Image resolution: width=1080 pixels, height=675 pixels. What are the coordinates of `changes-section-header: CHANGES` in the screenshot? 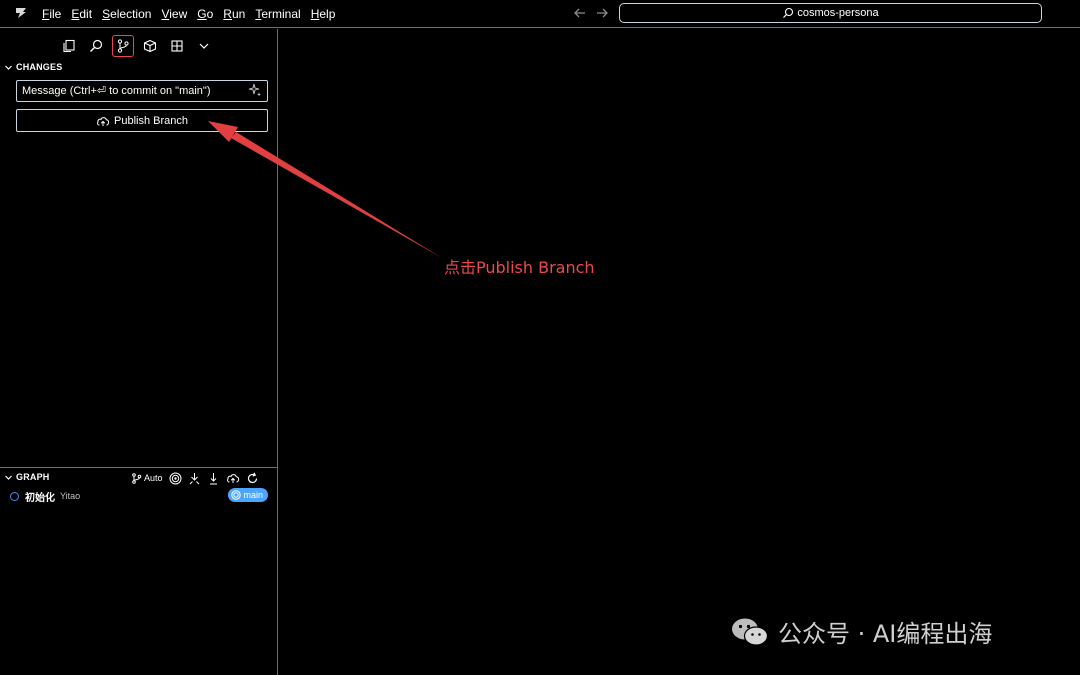 It's located at (33, 67).